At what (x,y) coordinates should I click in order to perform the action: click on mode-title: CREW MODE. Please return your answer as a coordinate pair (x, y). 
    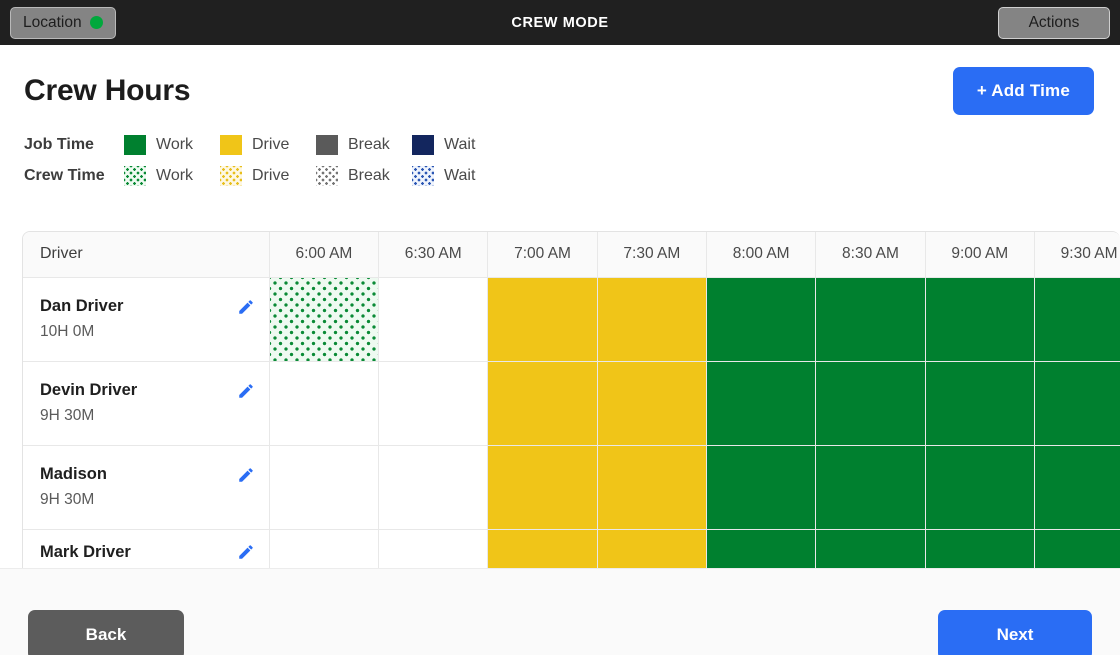
    Looking at the image, I should click on (560, 22).